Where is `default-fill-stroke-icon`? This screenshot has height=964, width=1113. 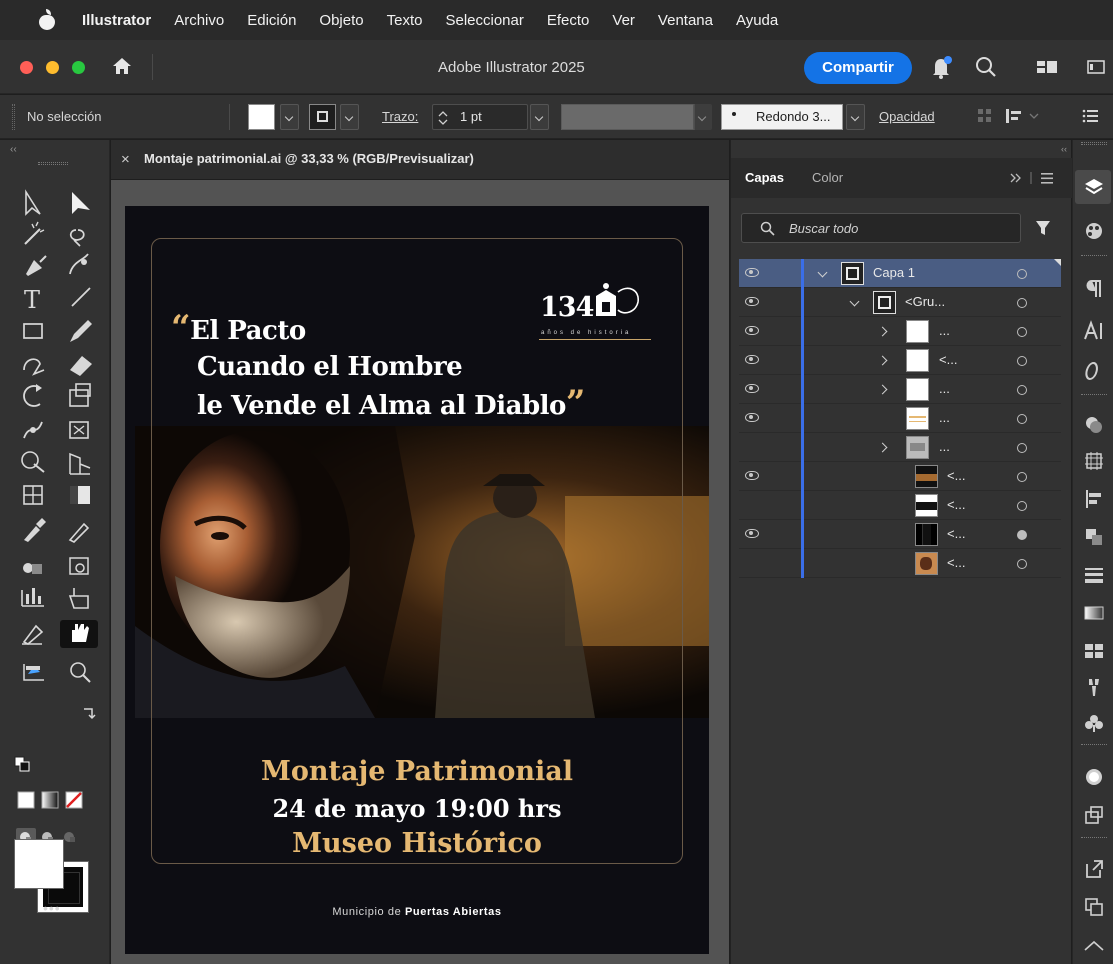
default-fill-stroke-icon is located at coordinates (22, 764).